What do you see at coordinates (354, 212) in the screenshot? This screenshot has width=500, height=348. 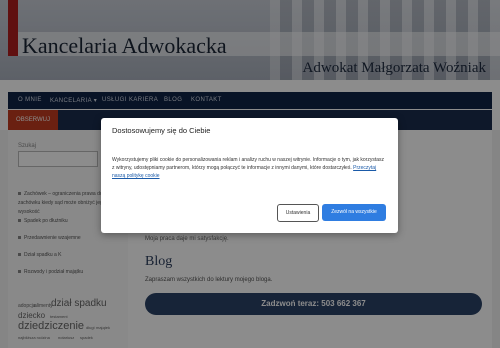 I see `accept-all-button: Zezwól na wszystkie` at bounding box center [354, 212].